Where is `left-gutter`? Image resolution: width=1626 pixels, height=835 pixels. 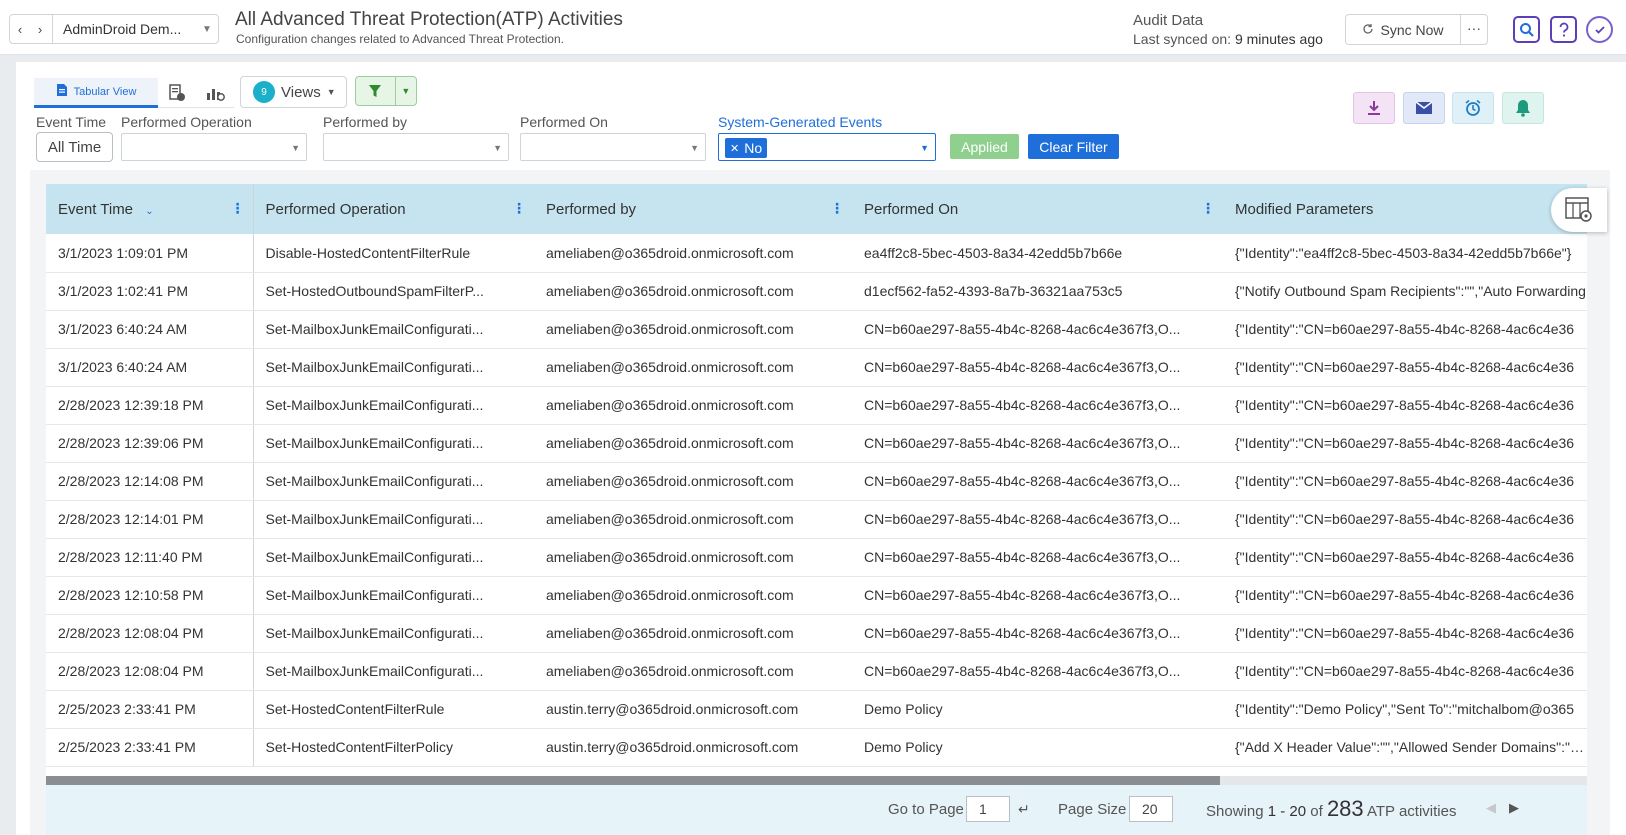 left-gutter is located at coordinates (8, 445).